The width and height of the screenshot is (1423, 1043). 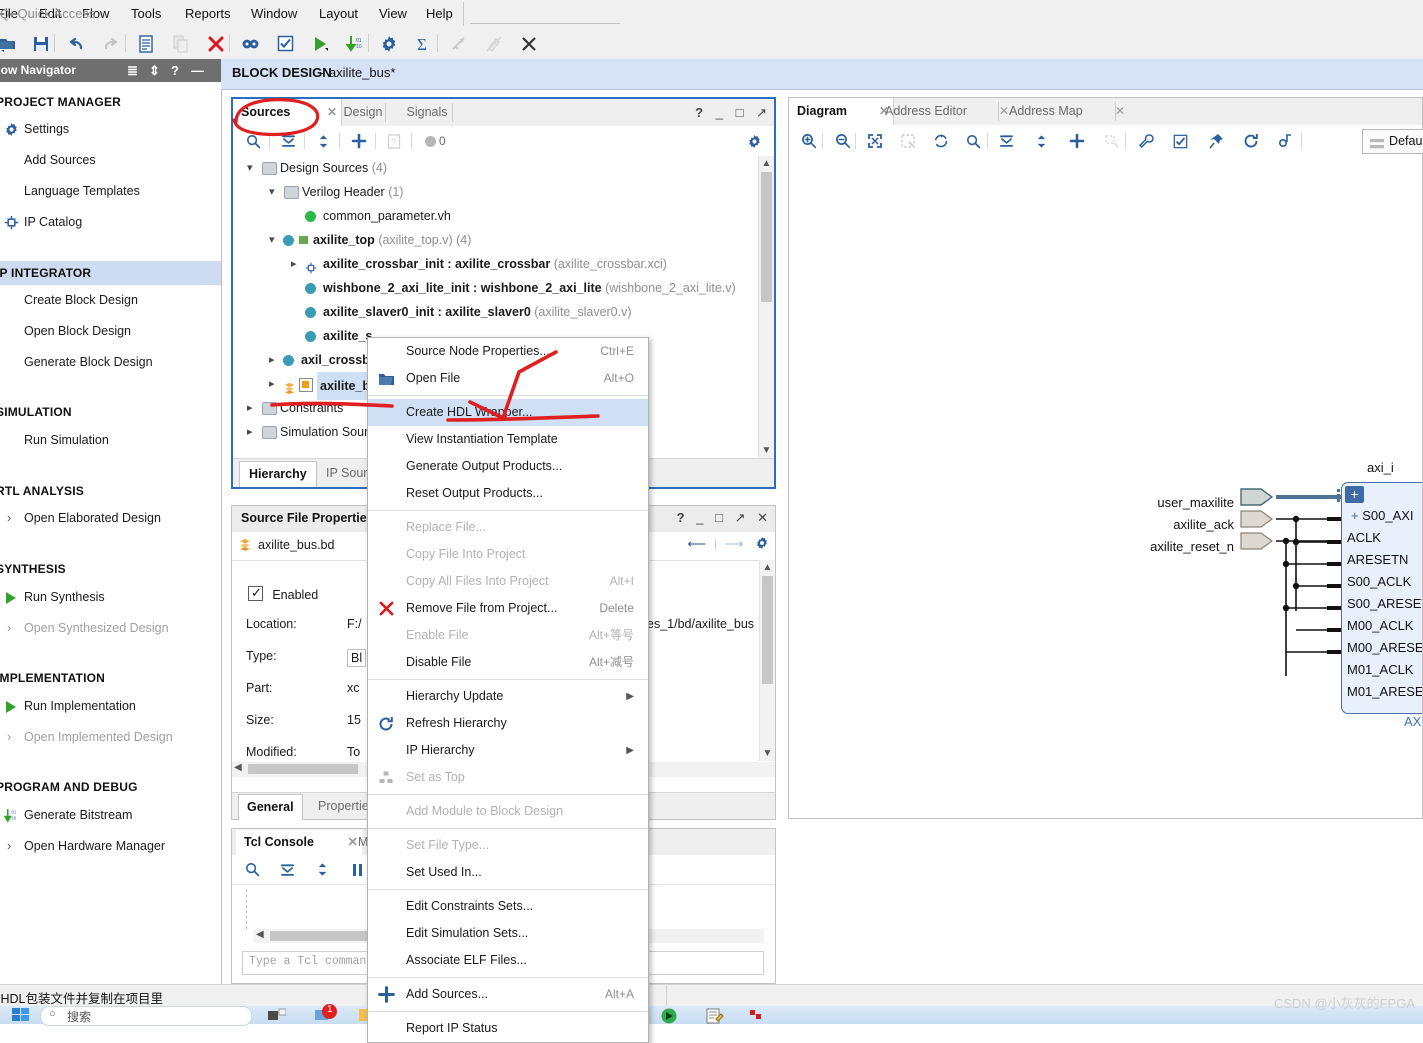 What do you see at coordinates (423, 43) in the screenshot?
I see `sum-sigma-icon: Σ` at bounding box center [423, 43].